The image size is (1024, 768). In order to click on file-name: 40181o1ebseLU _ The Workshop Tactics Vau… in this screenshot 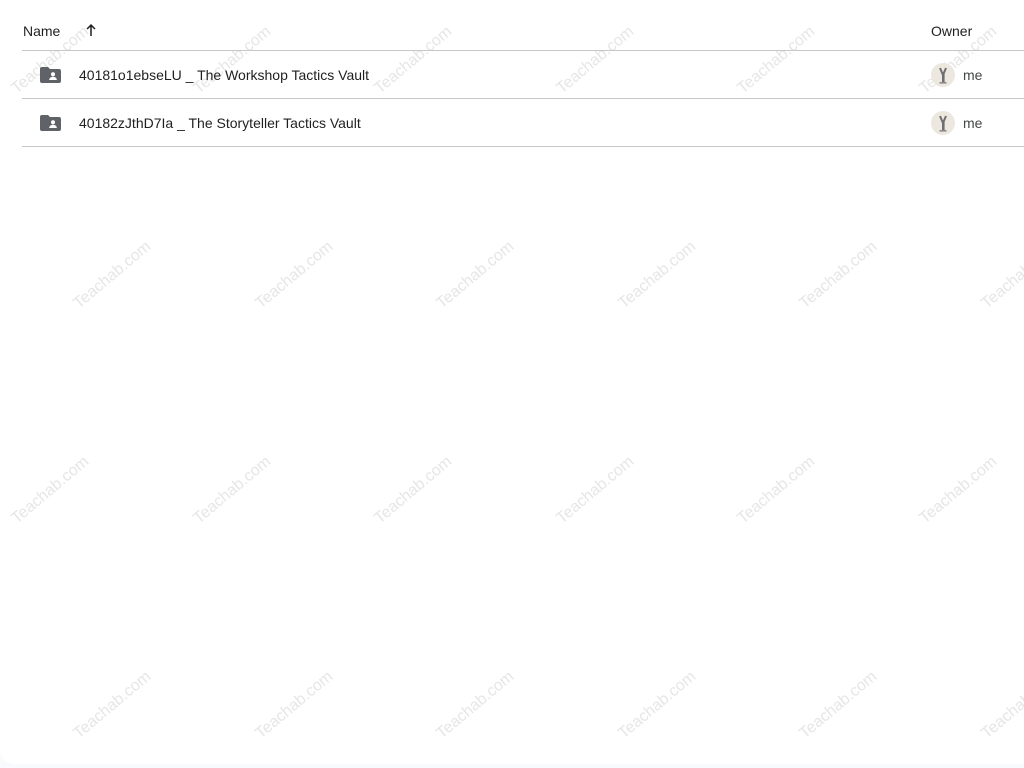, I will do `click(224, 75)`.